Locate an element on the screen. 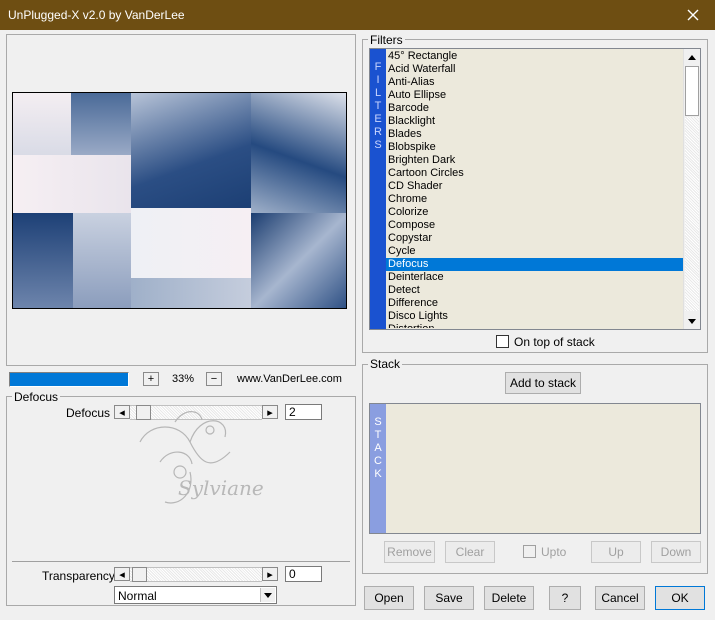  filter-list-item: Deinterlace is located at coordinates (534, 277).